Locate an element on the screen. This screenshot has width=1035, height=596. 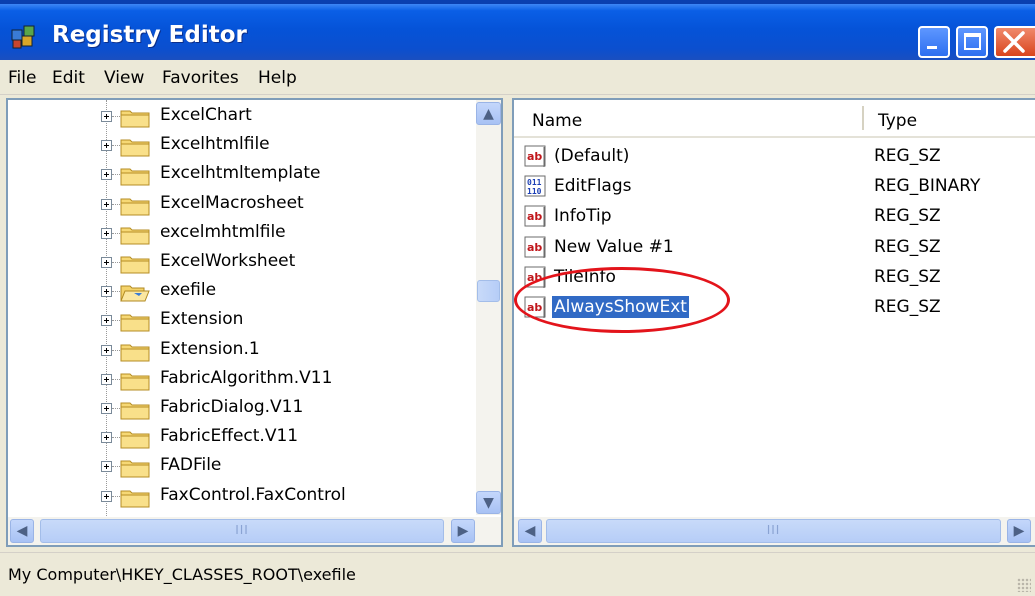
value-row: ab (Default) REG_SZ is located at coordinates (774, 157).